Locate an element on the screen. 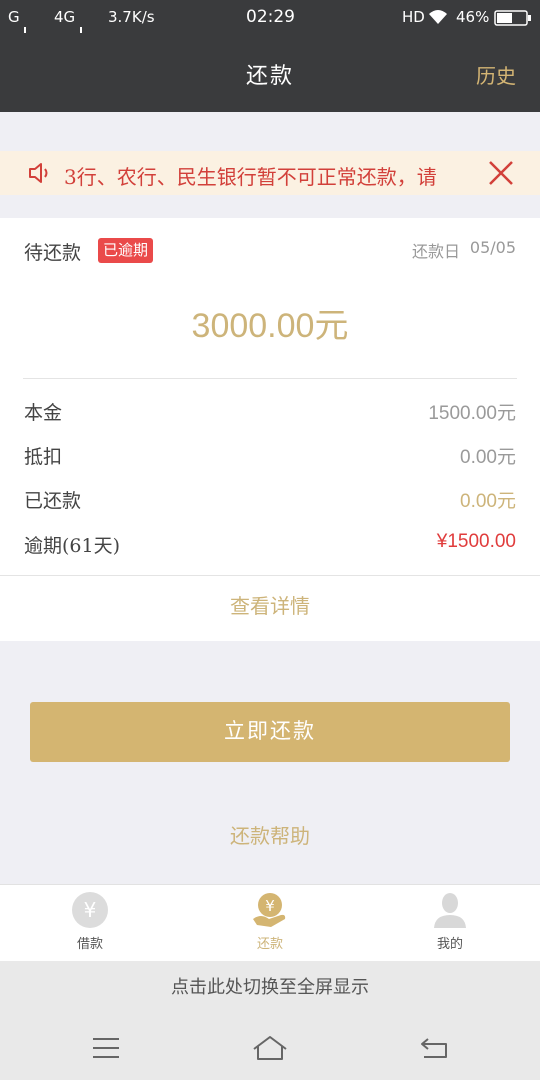  deduction-label: 抵扣 is located at coordinates (43, 457).